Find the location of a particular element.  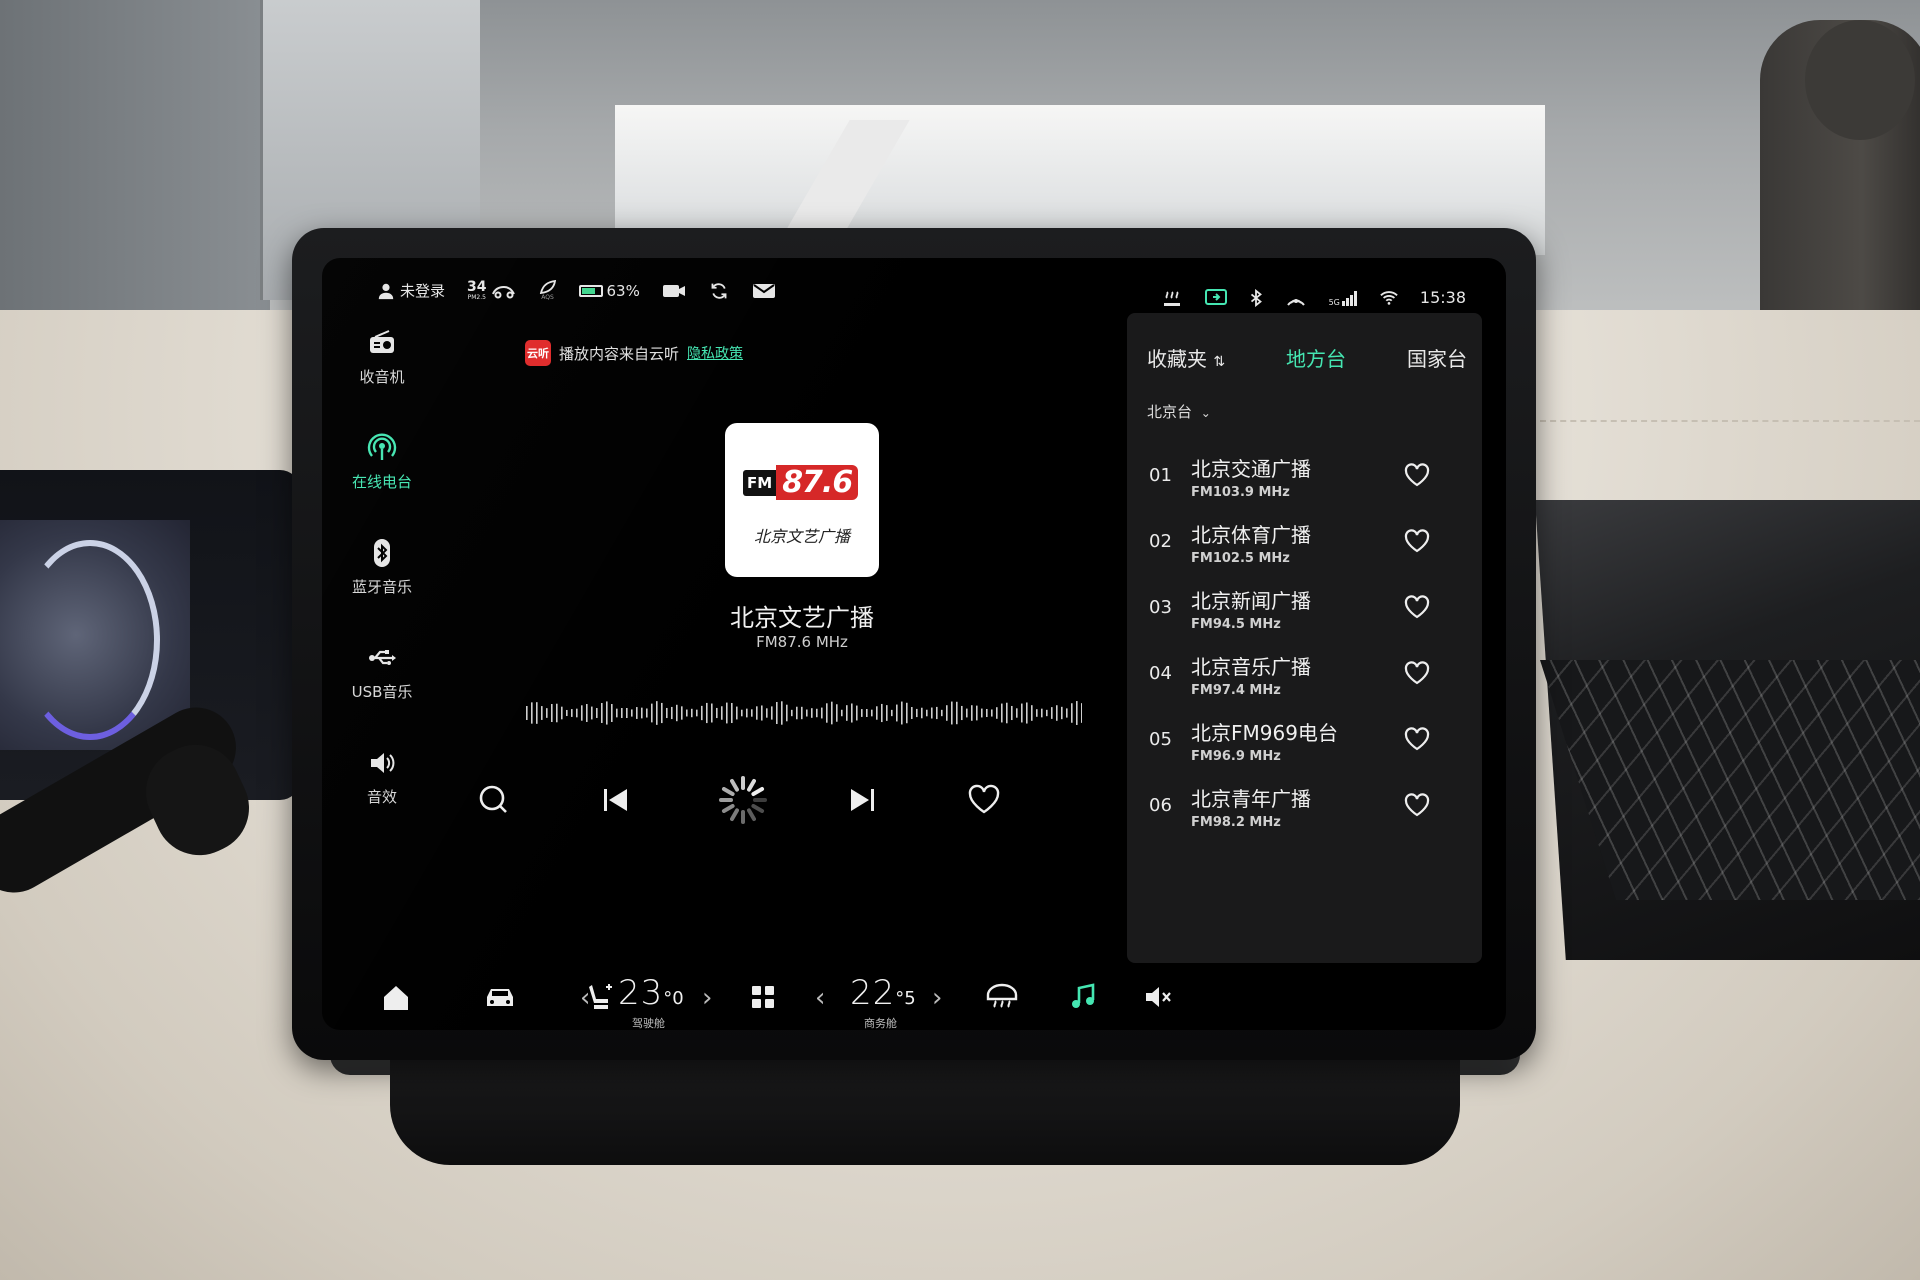

region-selector: 北京台 ⌄ is located at coordinates (1179, 411).